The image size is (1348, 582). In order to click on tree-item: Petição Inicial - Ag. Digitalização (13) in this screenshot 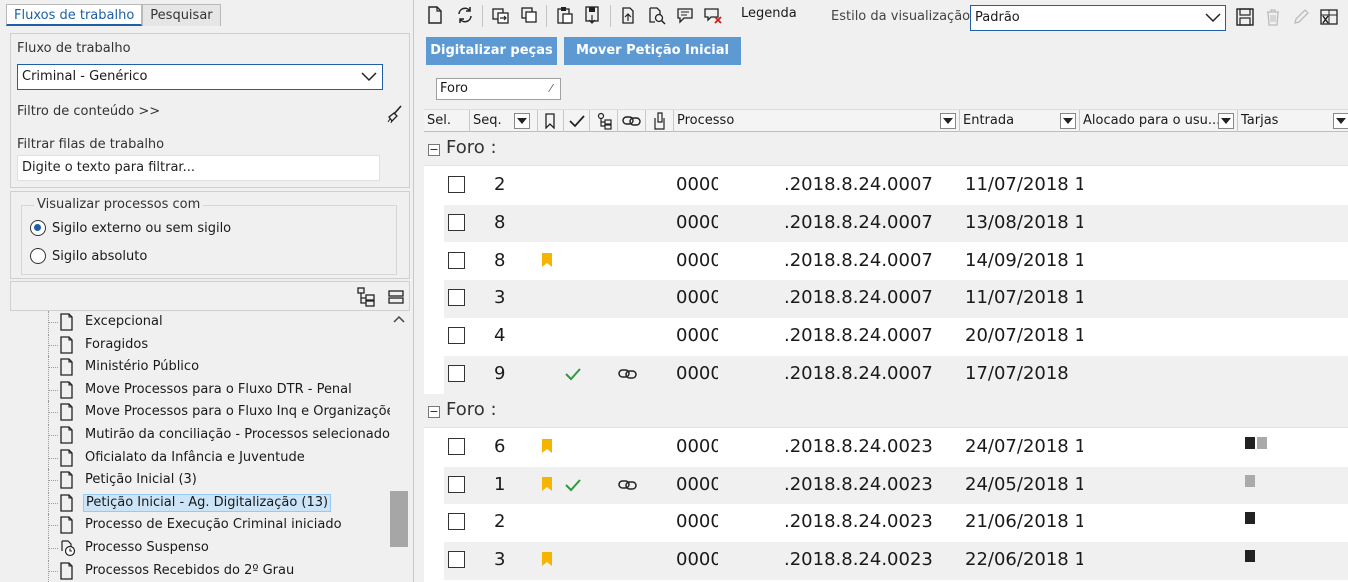, I will do `click(200, 502)`.